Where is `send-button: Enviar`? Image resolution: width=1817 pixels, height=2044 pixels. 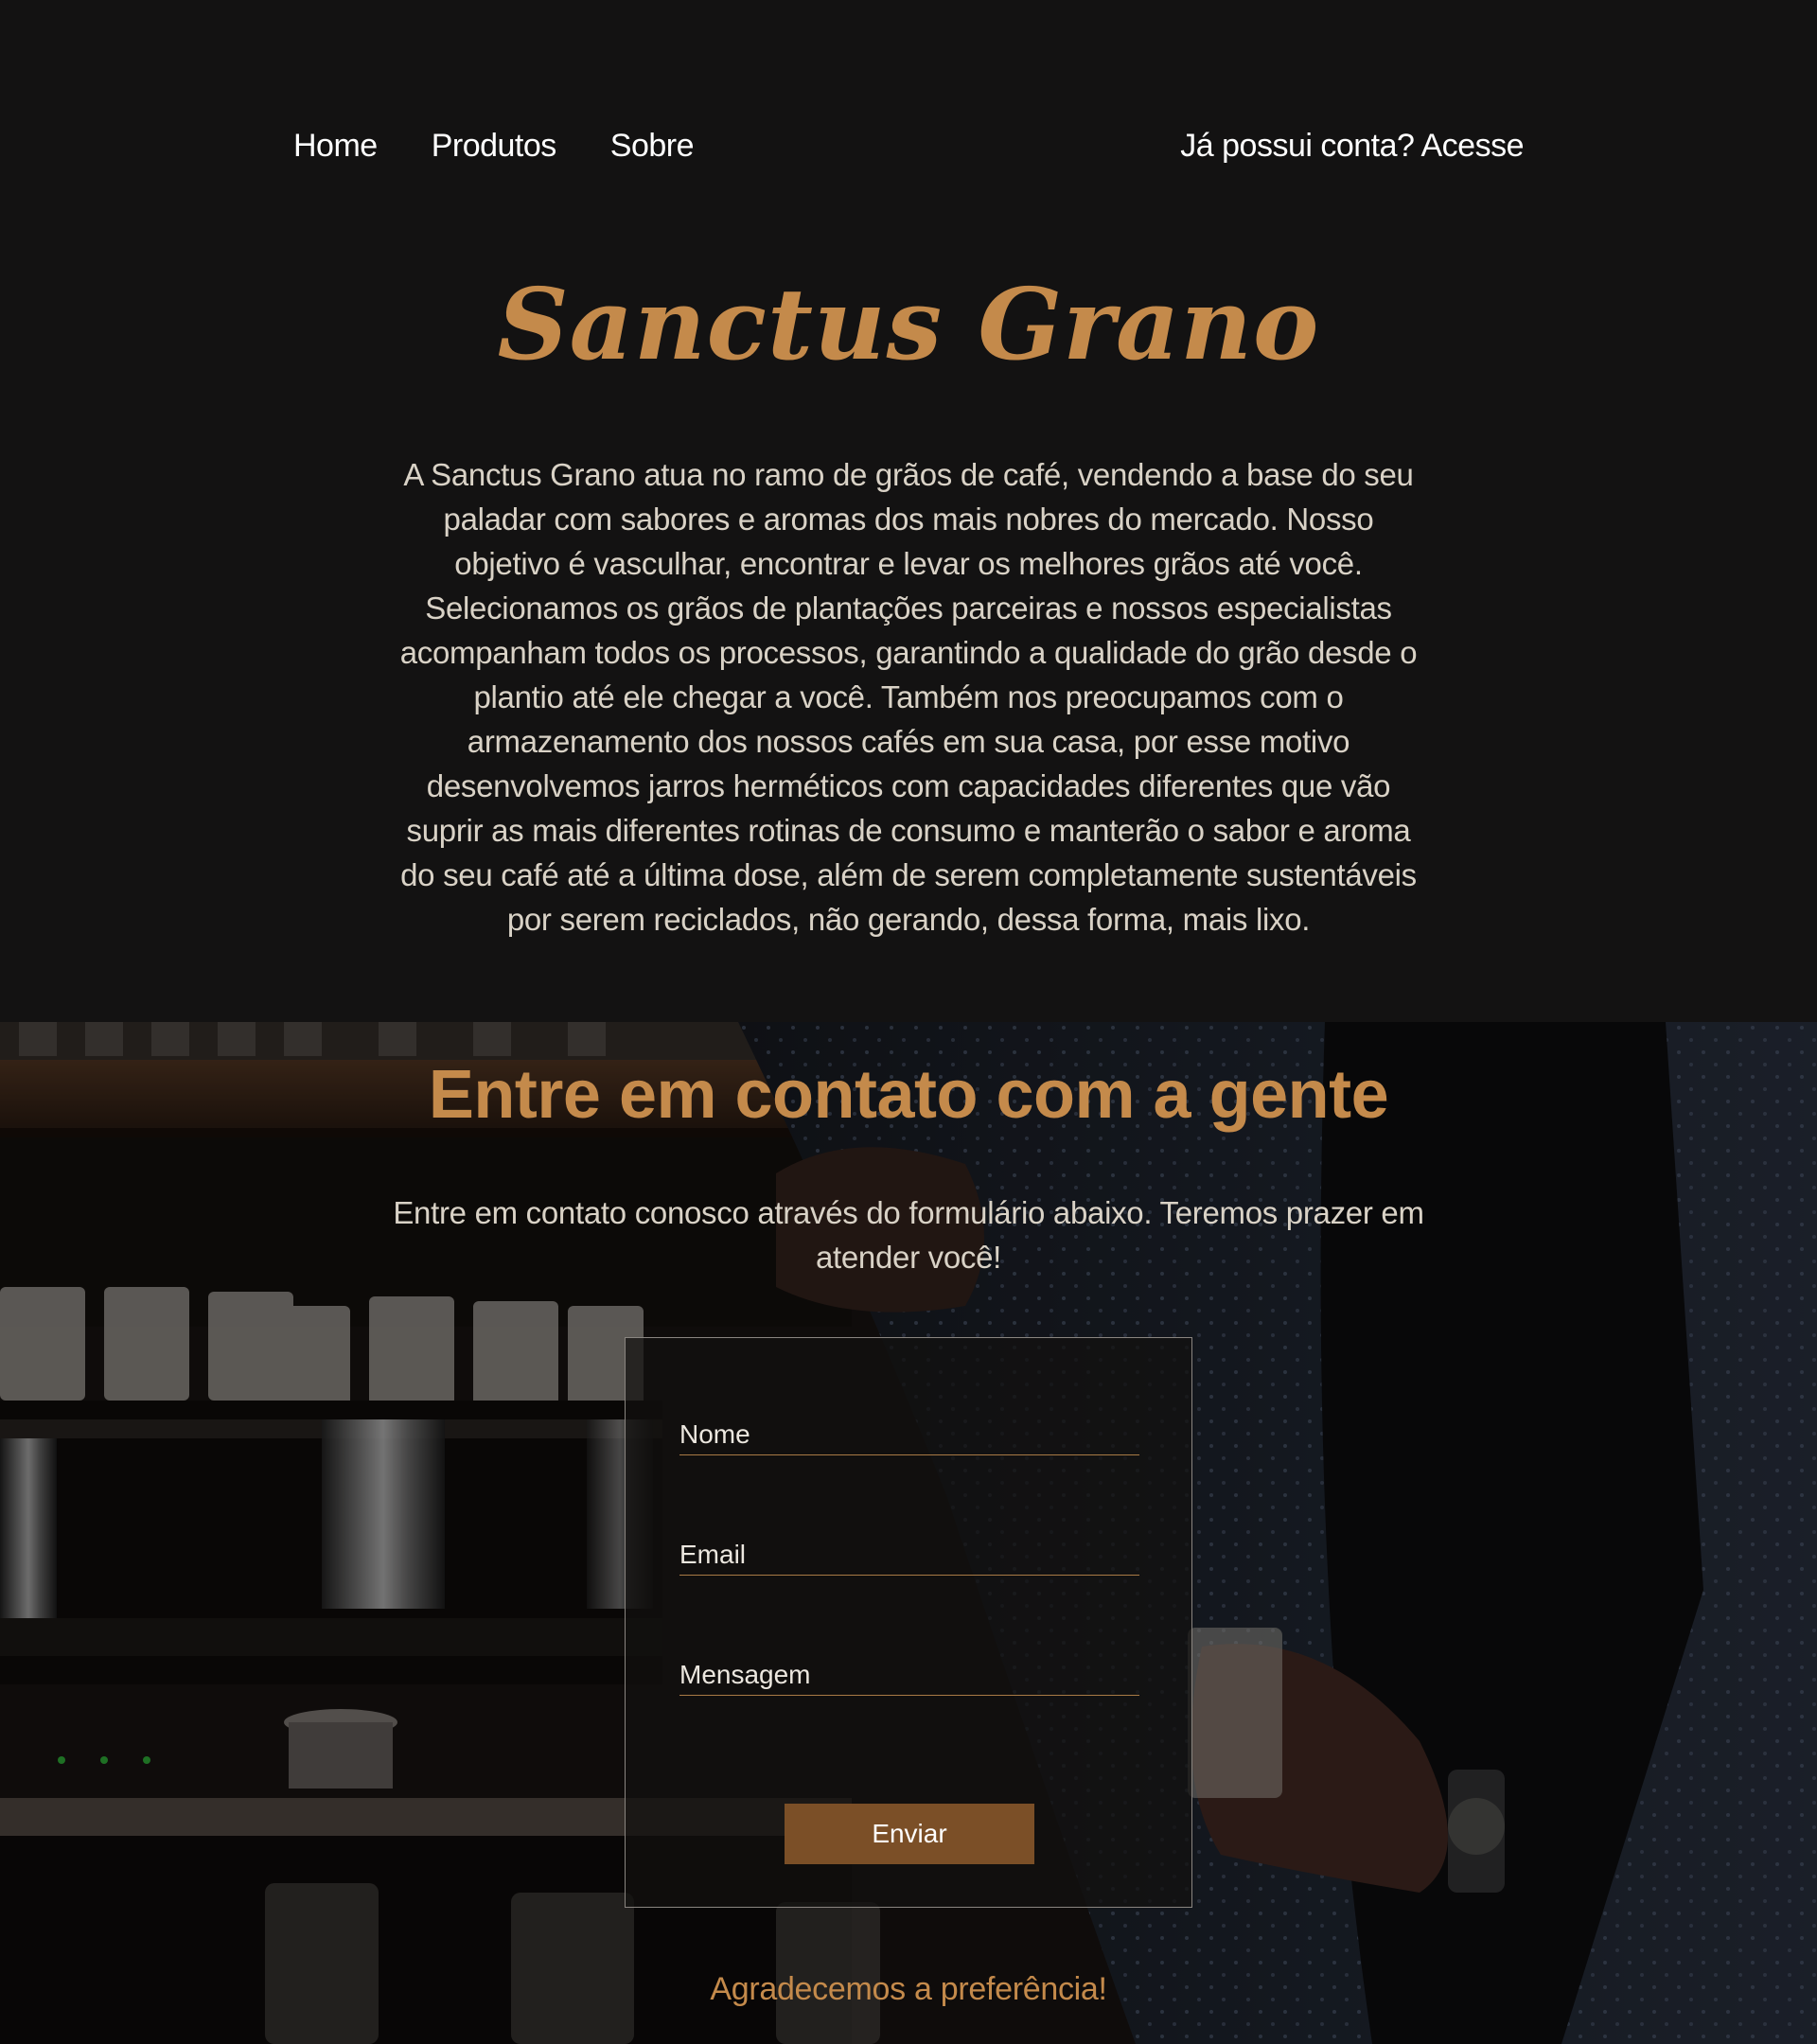 send-button: Enviar is located at coordinates (909, 1834).